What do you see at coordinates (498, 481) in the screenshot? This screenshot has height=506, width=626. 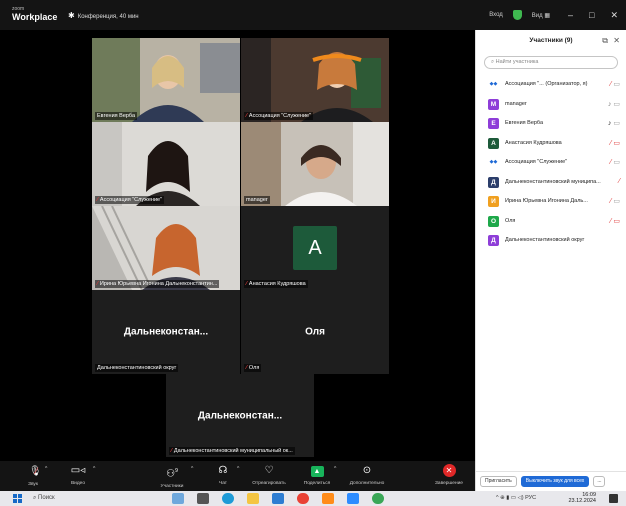 I see `invite-button: Пригласить` at bounding box center [498, 481].